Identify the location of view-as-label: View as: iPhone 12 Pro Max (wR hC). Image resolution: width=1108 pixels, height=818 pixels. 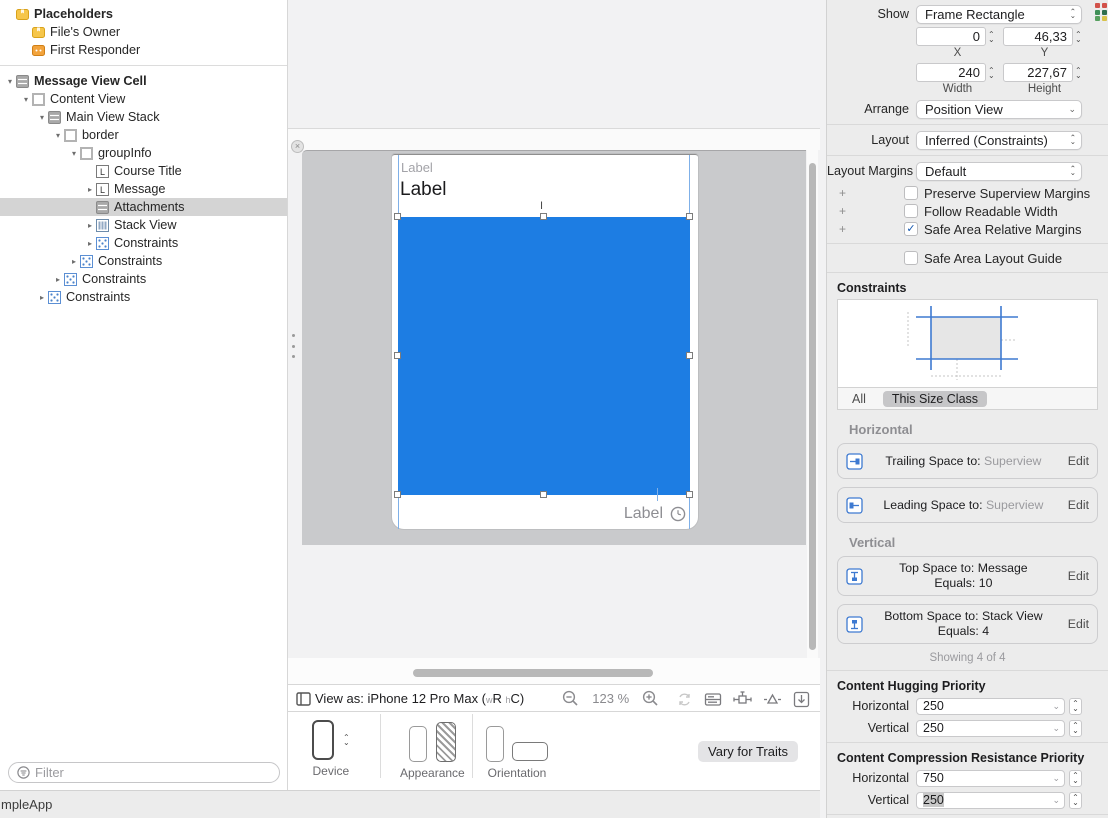
(419, 698).